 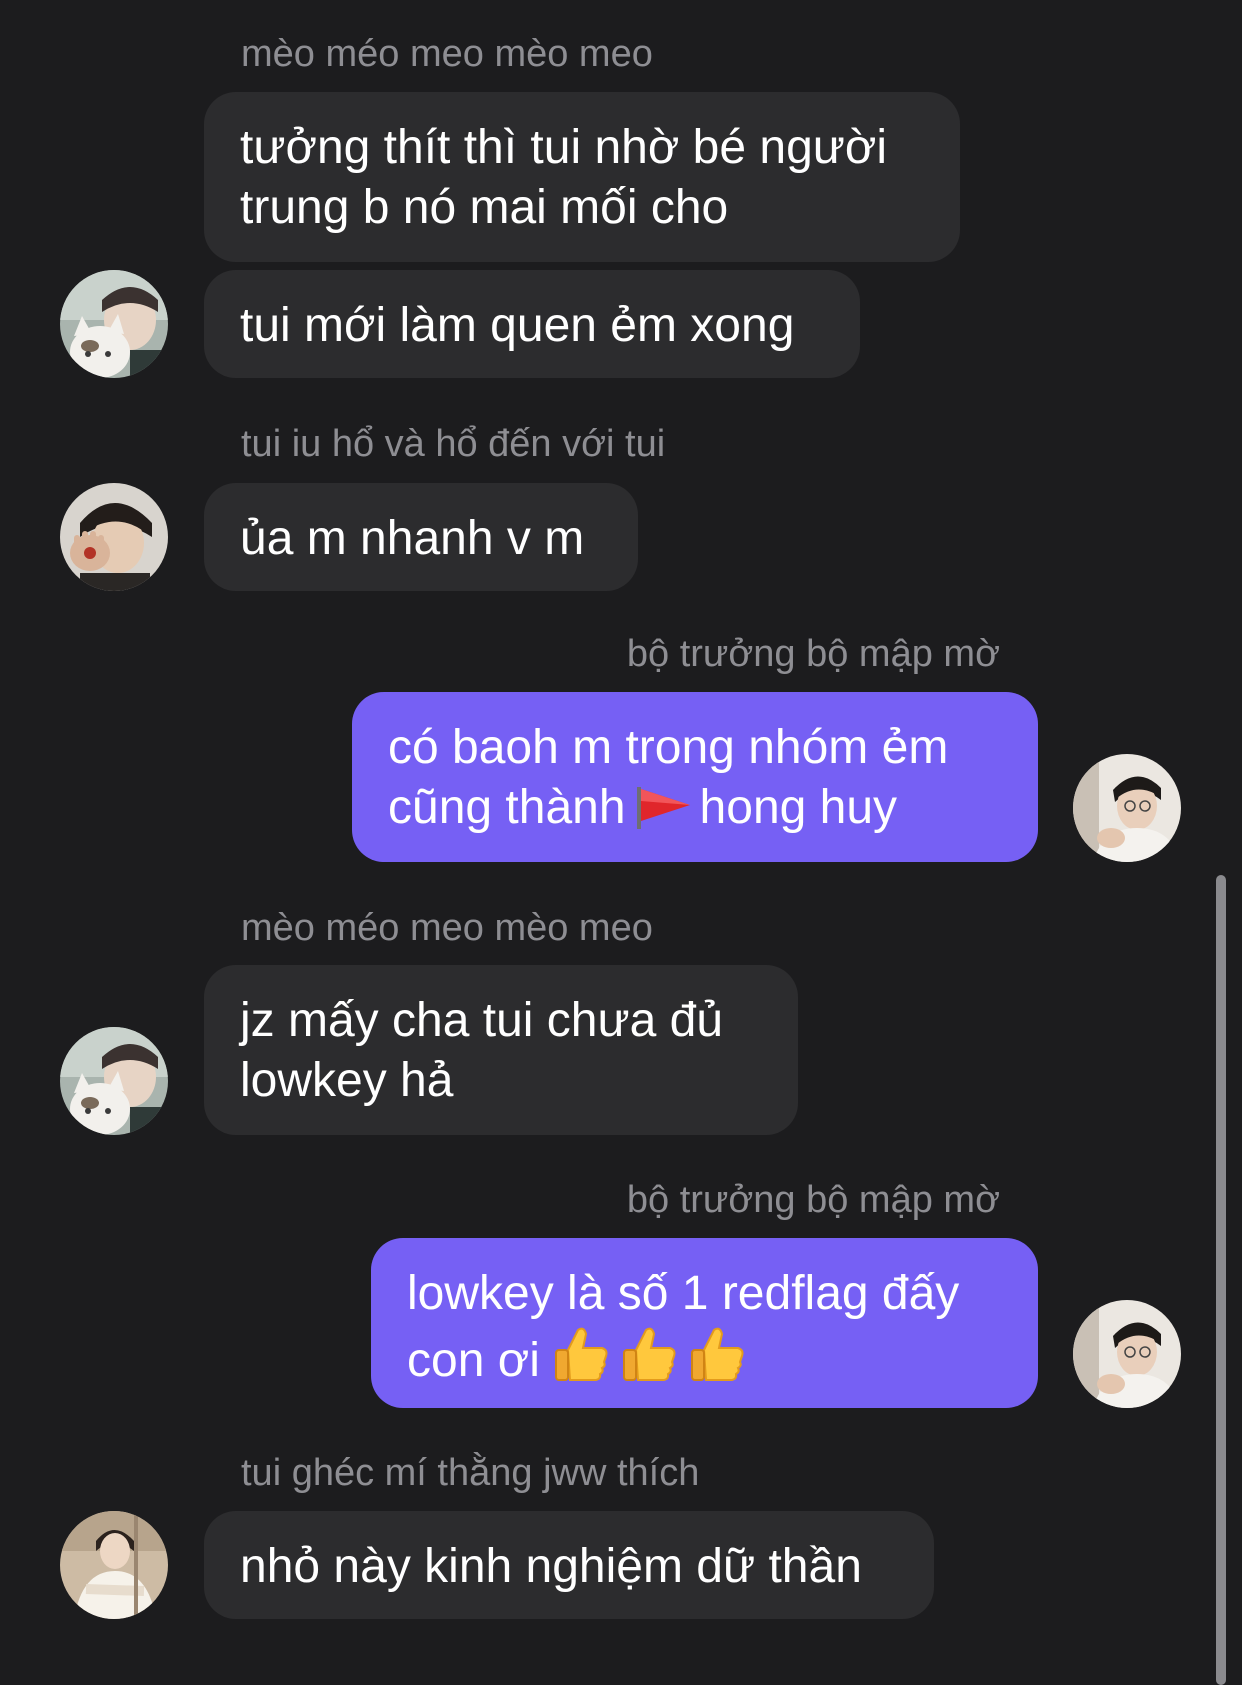 I want to click on message-text: hong huy, so click(x=798, y=807).